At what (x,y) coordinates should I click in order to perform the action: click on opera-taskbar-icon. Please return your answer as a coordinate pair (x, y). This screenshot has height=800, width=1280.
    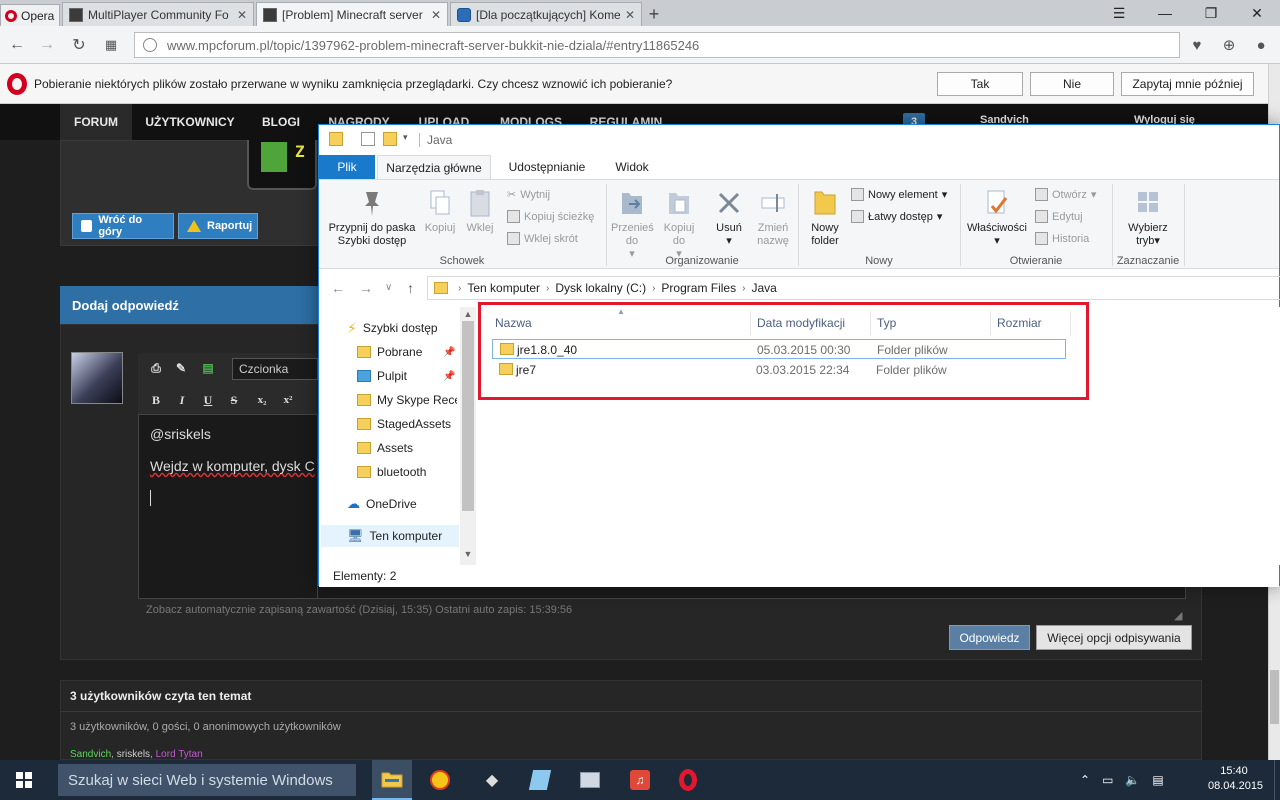
    Looking at the image, I should click on (688, 780).